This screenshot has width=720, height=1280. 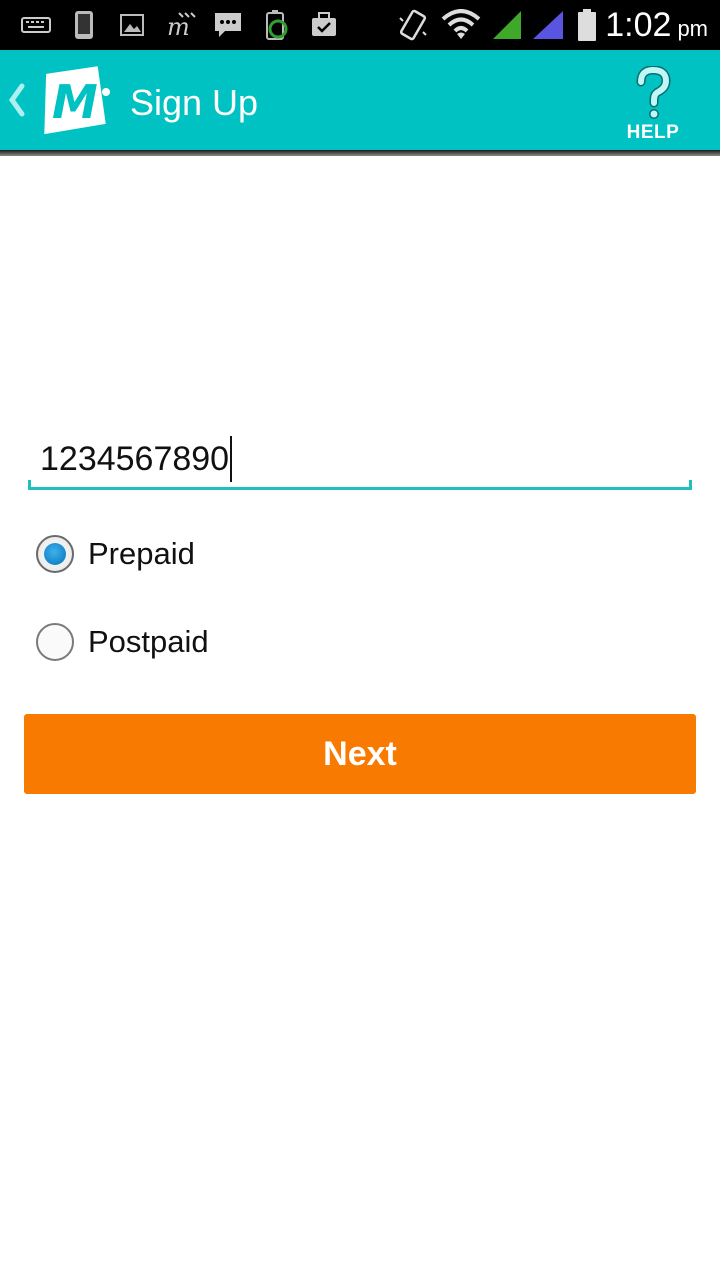 What do you see at coordinates (638, 25) in the screenshot?
I see `clock-time: 1:02` at bounding box center [638, 25].